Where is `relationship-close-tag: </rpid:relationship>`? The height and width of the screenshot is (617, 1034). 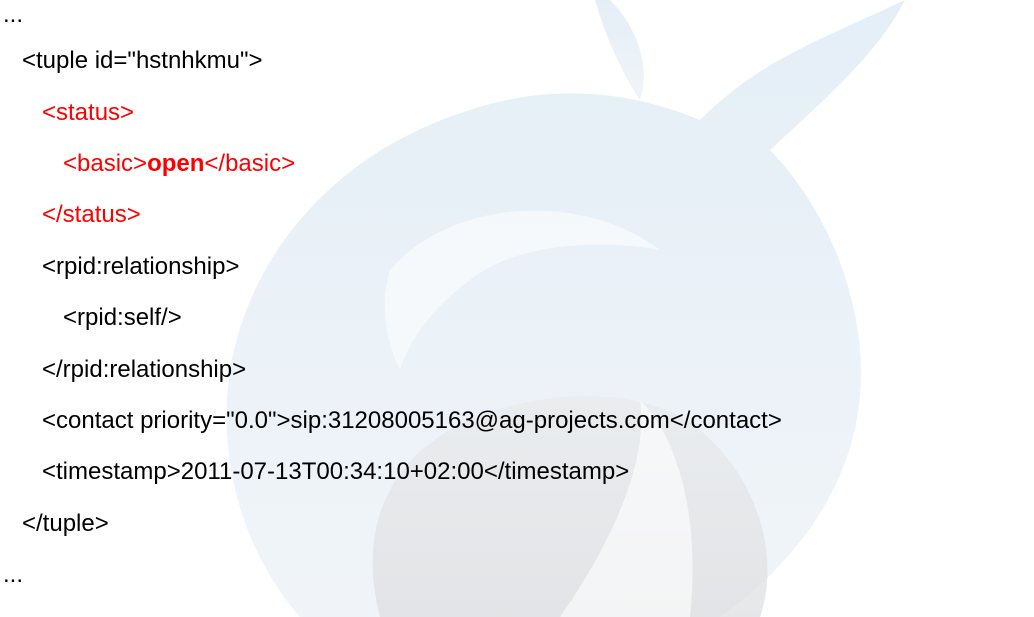
relationship-close-tag: </rpid:relationship> is located at coordinates (144, 369).